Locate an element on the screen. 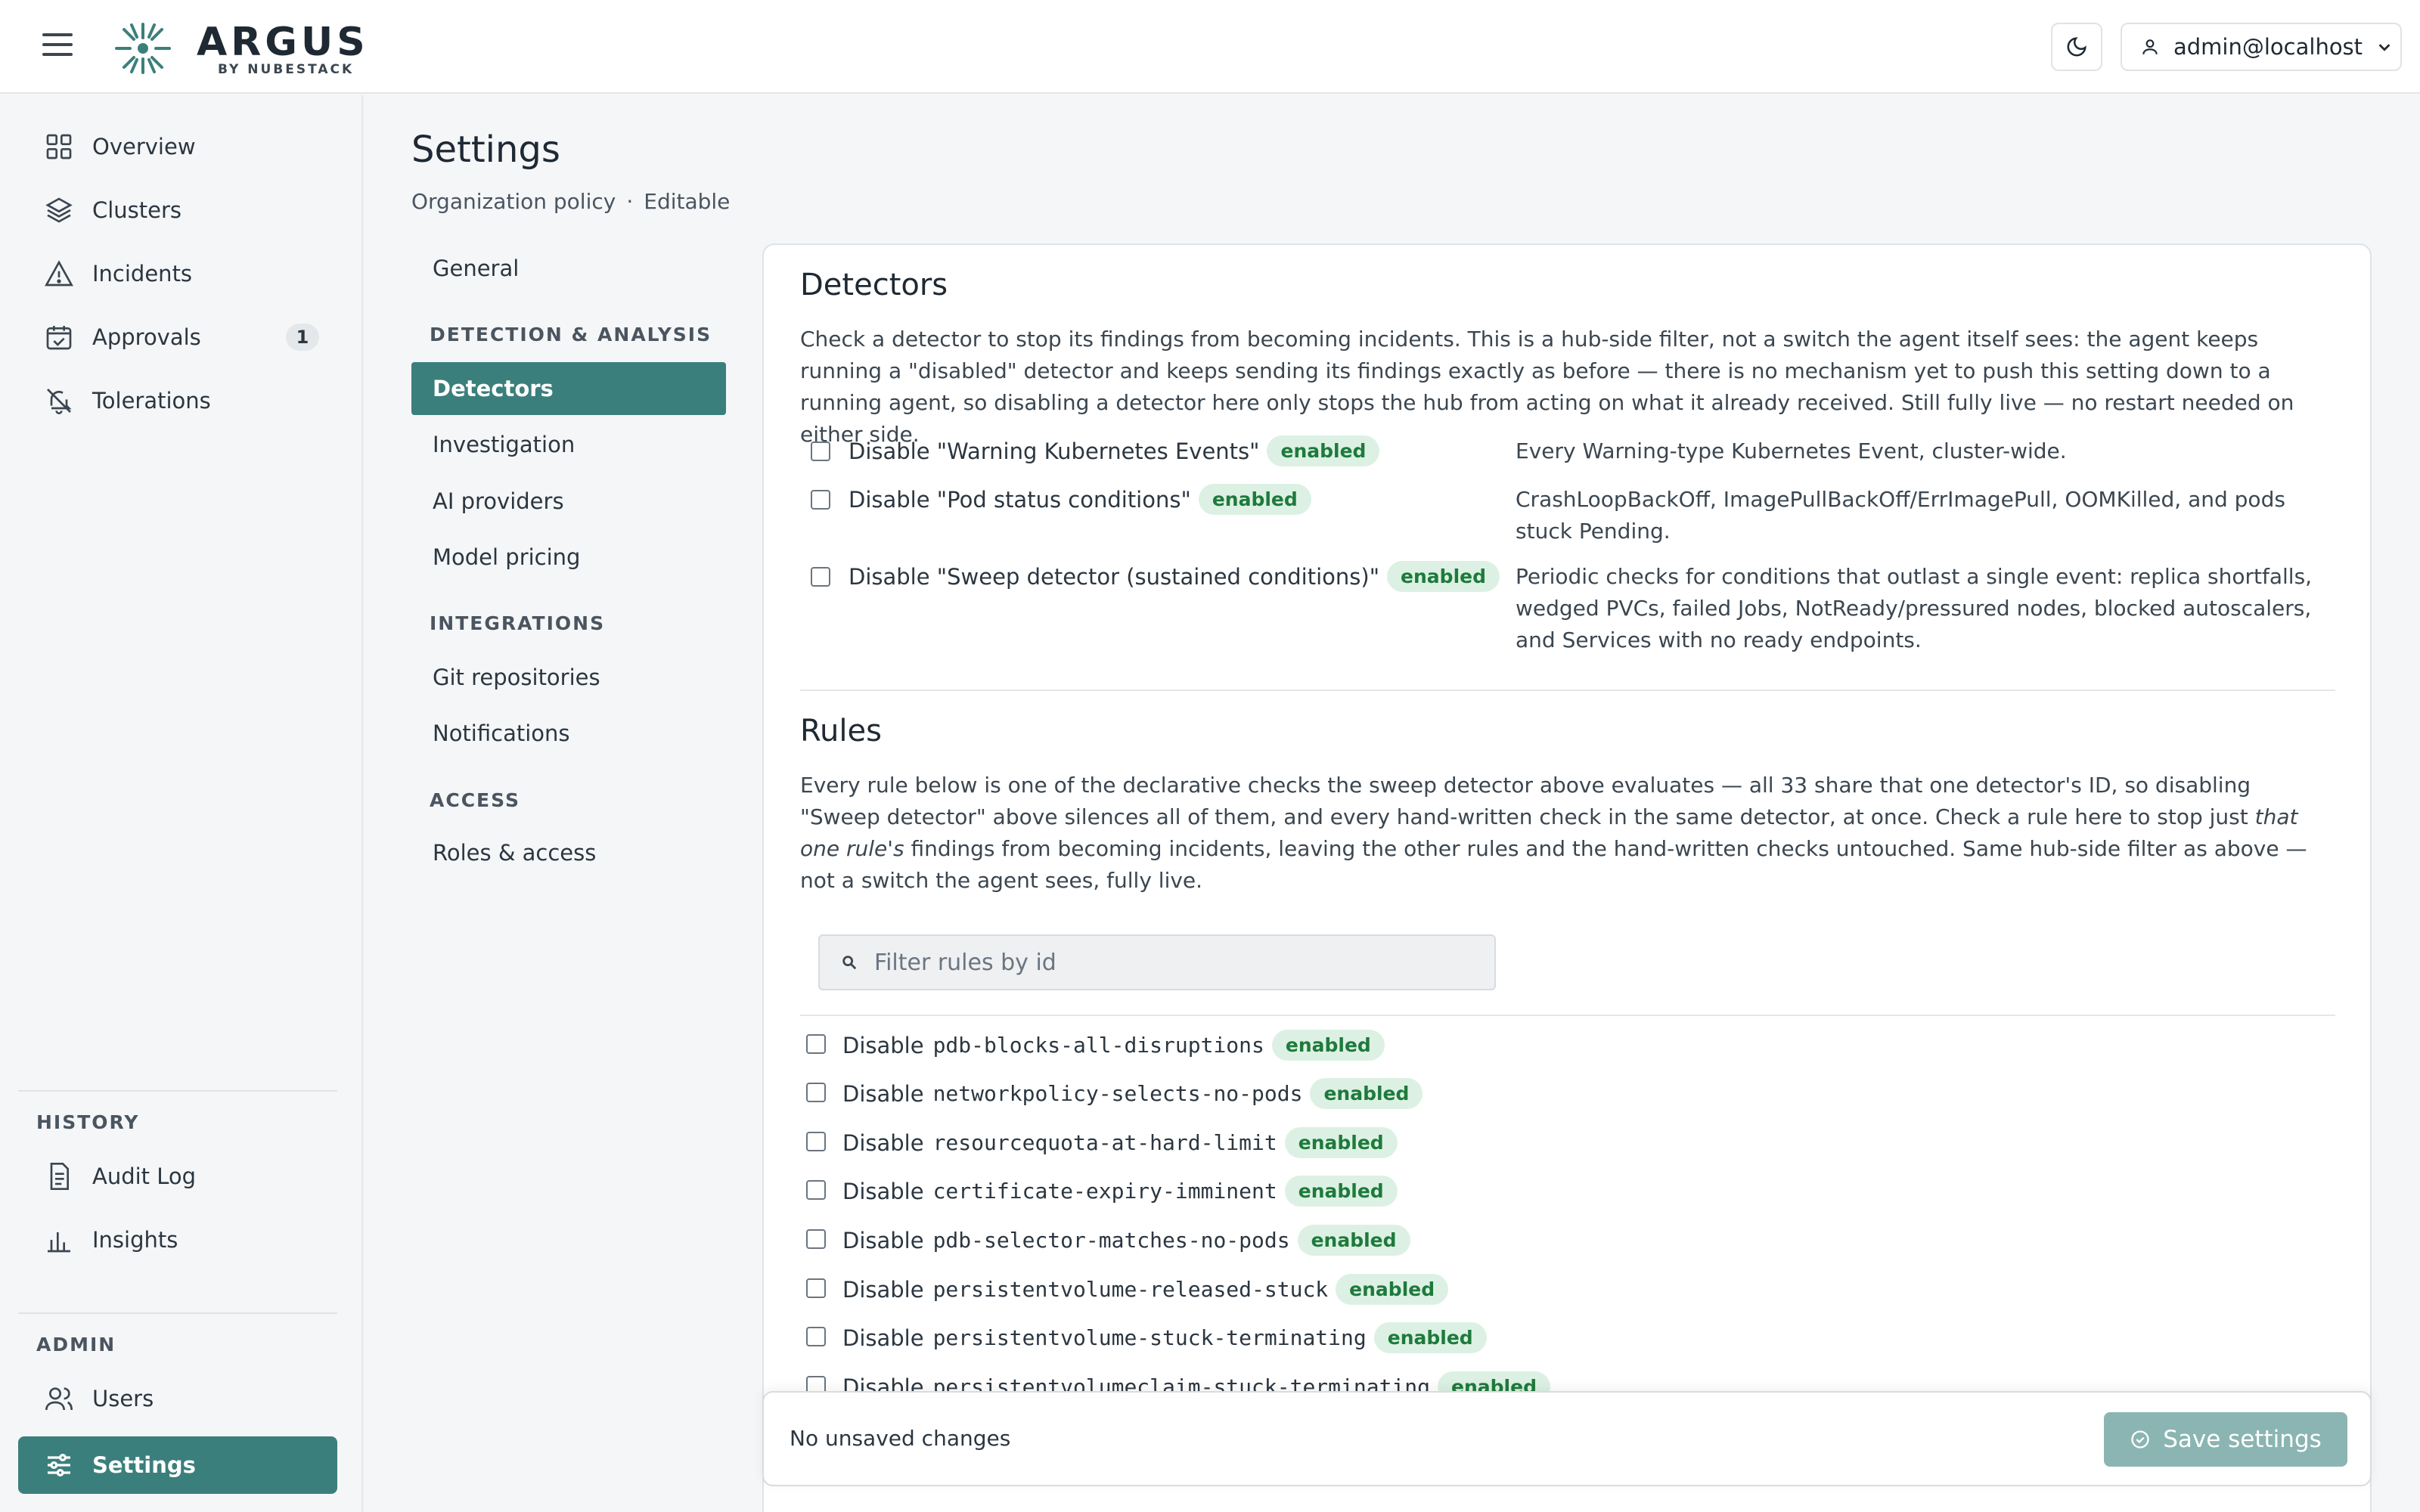 This screenshot has width=2420, height=1512. filter-placeholder: Filter rules by id is located at coordinates (965, 963).